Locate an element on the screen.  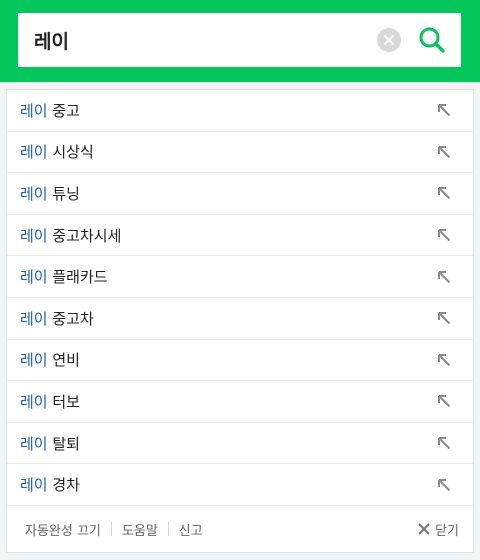
suggestion-text: 레이 경차 is located at coordinates (50, 484).